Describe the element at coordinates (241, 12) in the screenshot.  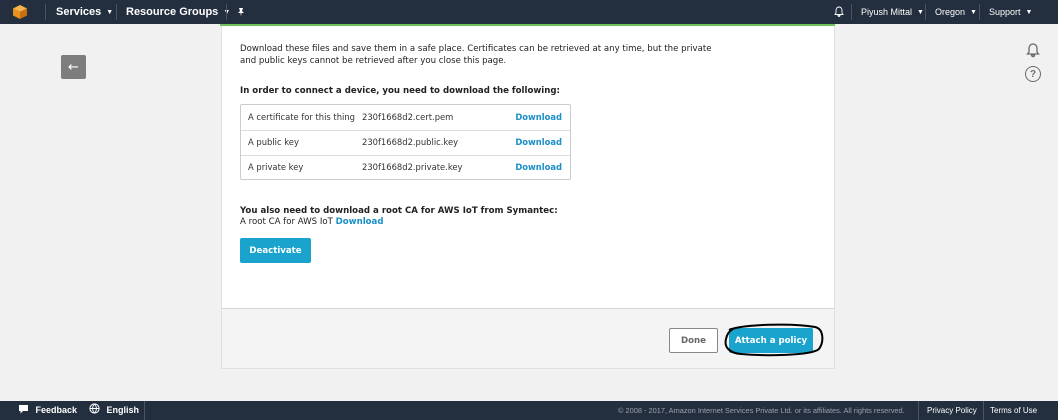
I see `pin-icon` at that location.